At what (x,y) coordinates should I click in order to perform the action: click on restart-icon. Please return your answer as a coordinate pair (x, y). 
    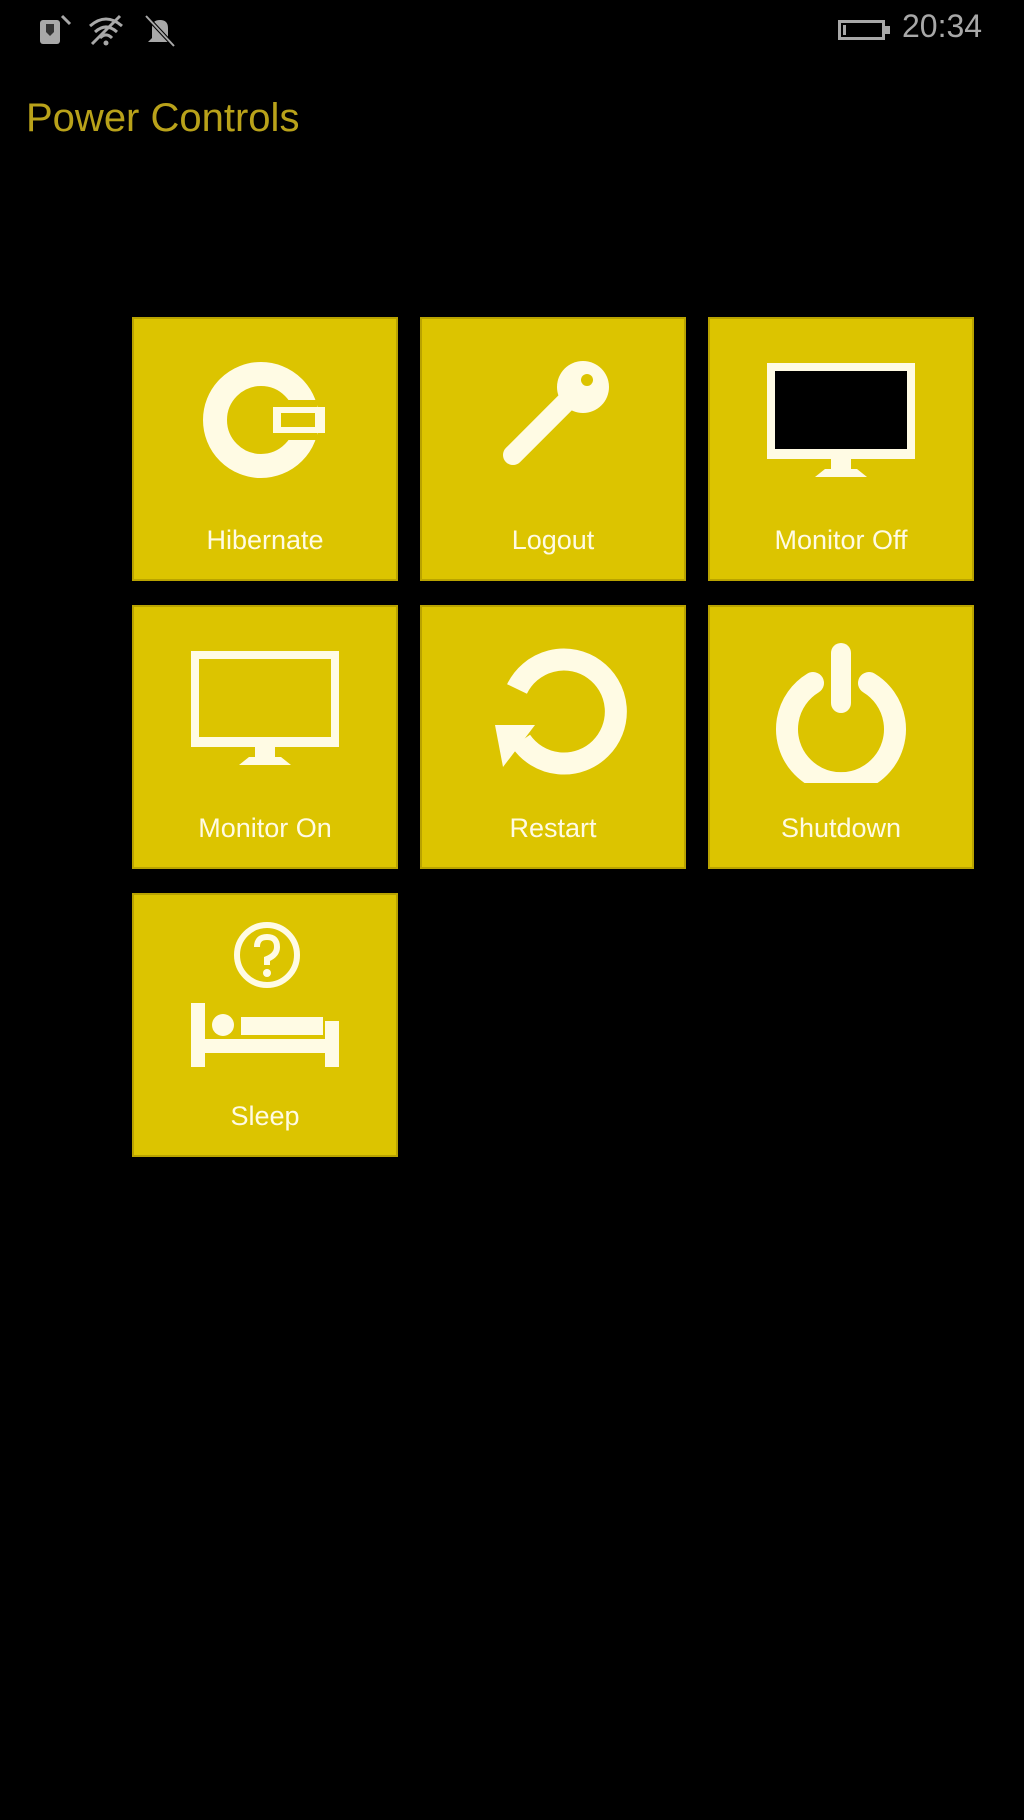
    Looking at the image, I should click on (553, 708).